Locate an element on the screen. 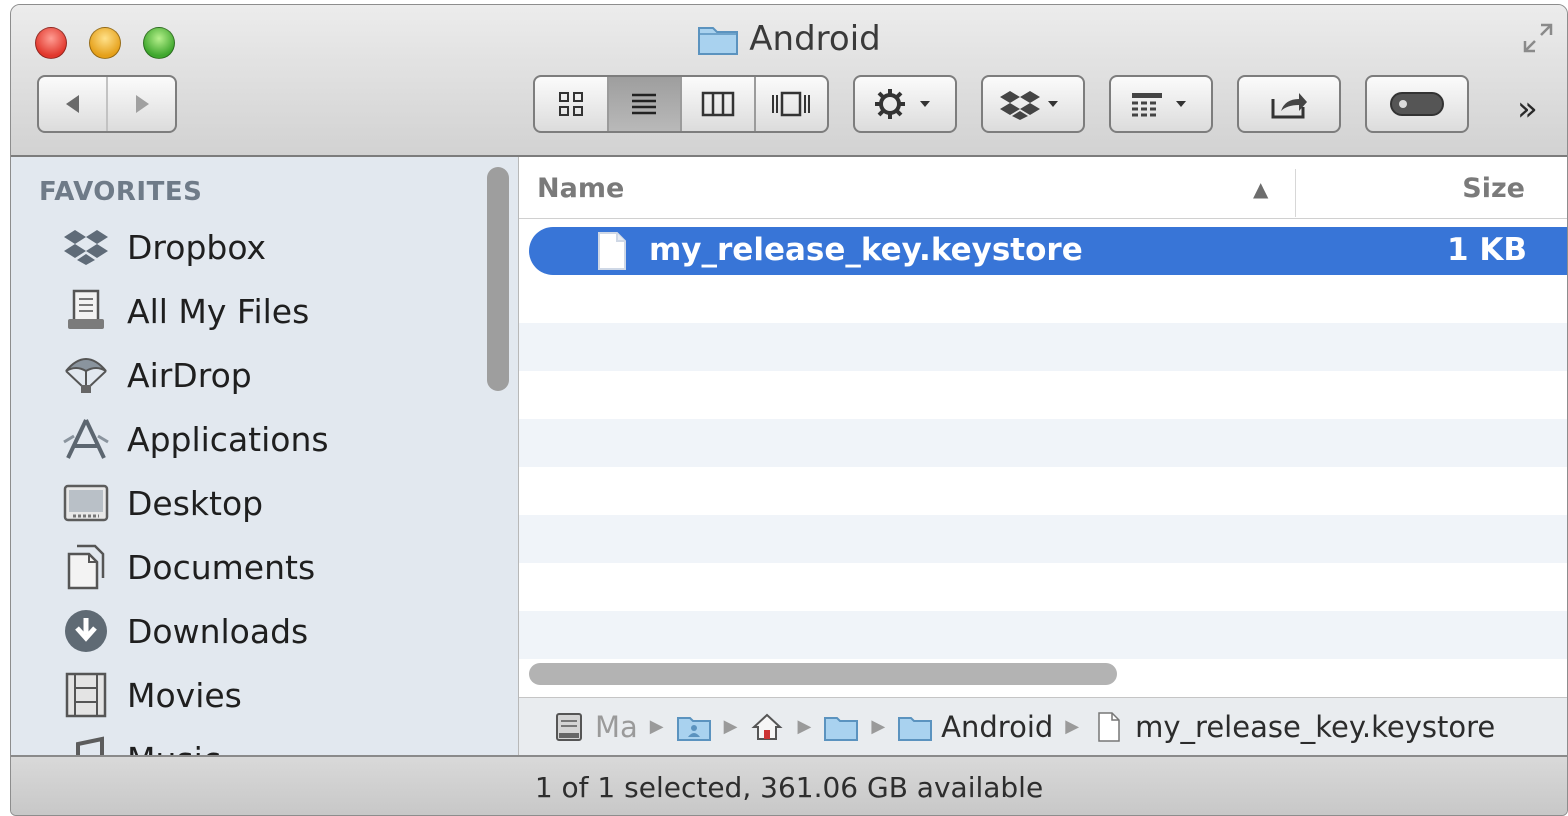  column-divider is located at coordinates (1295, 193).